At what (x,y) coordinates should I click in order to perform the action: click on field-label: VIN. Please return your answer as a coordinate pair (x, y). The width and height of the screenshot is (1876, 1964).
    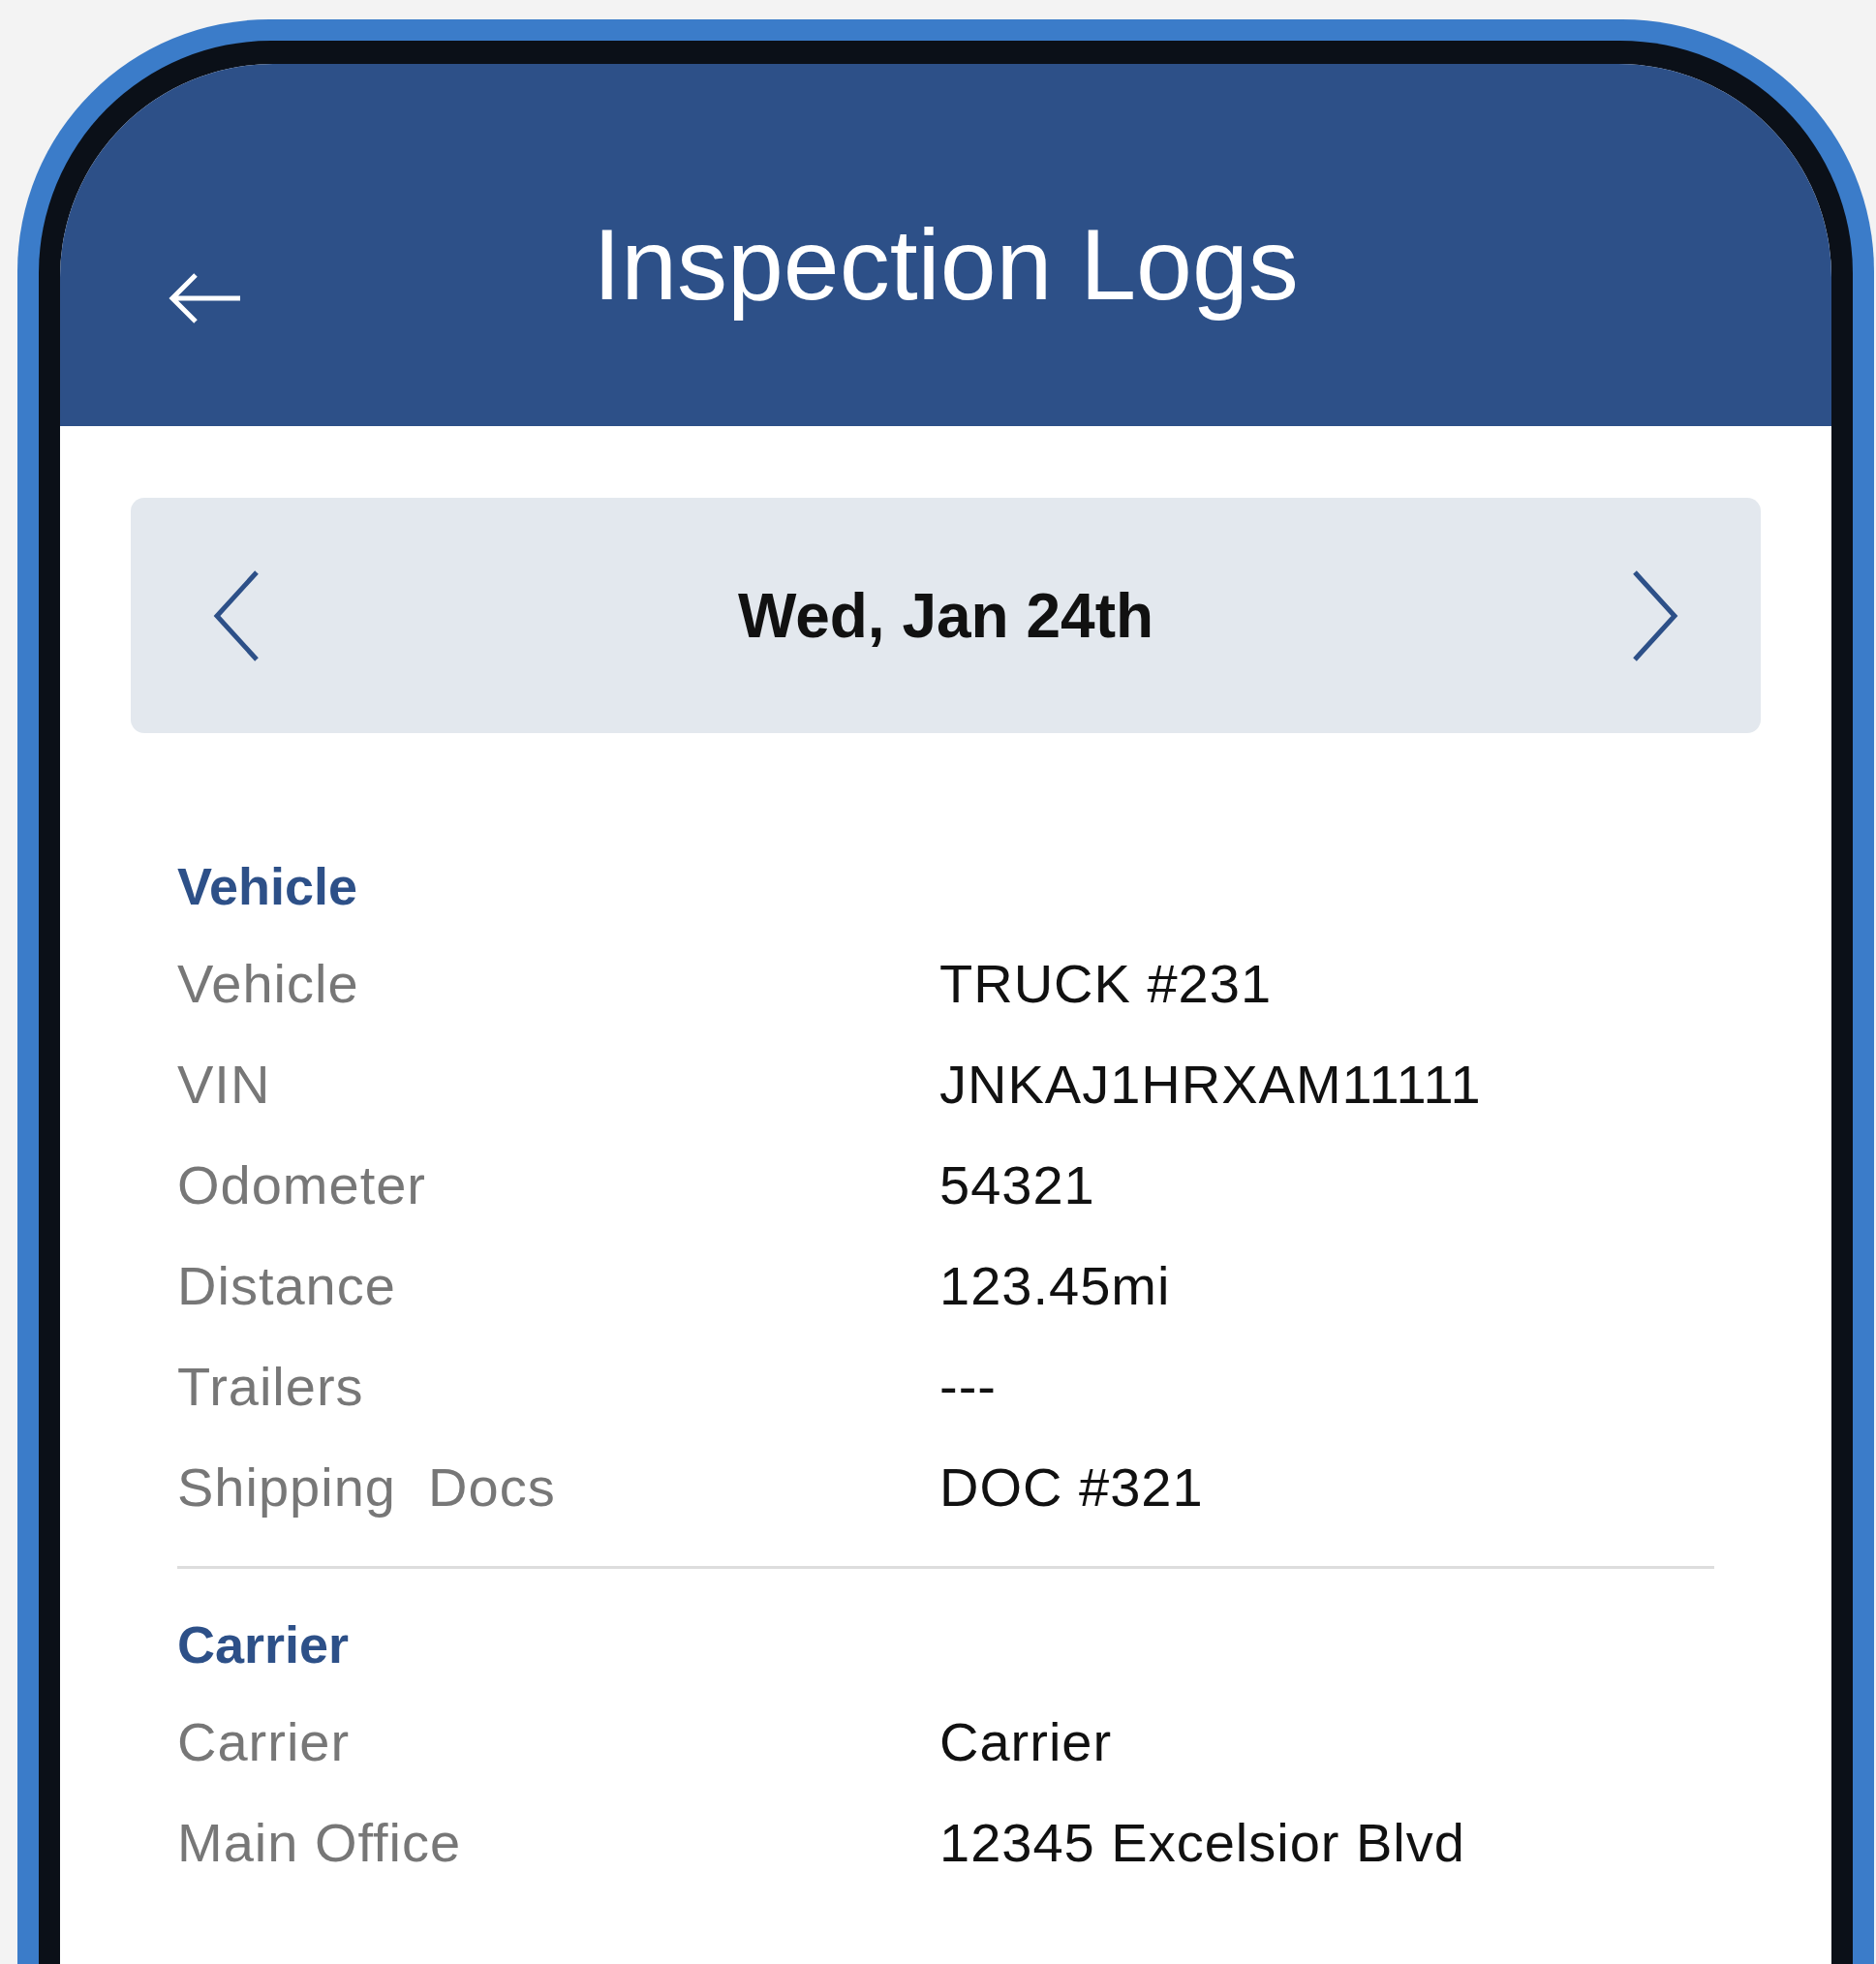
    Looking at the image, I should click on (224, 1084).